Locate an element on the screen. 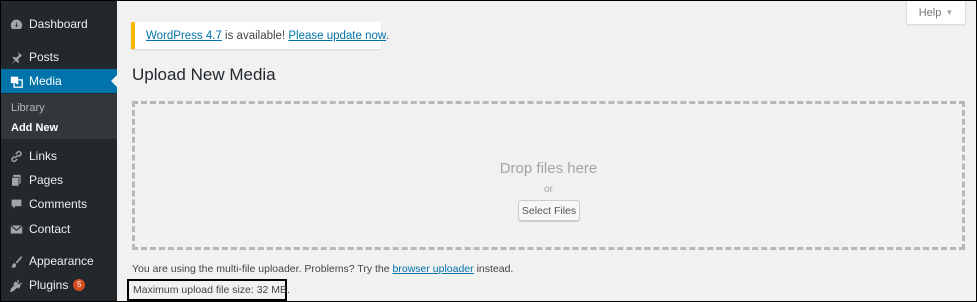 The image size is (977, 302). submenu-item-library: Library is located at coordinates (28, 108).